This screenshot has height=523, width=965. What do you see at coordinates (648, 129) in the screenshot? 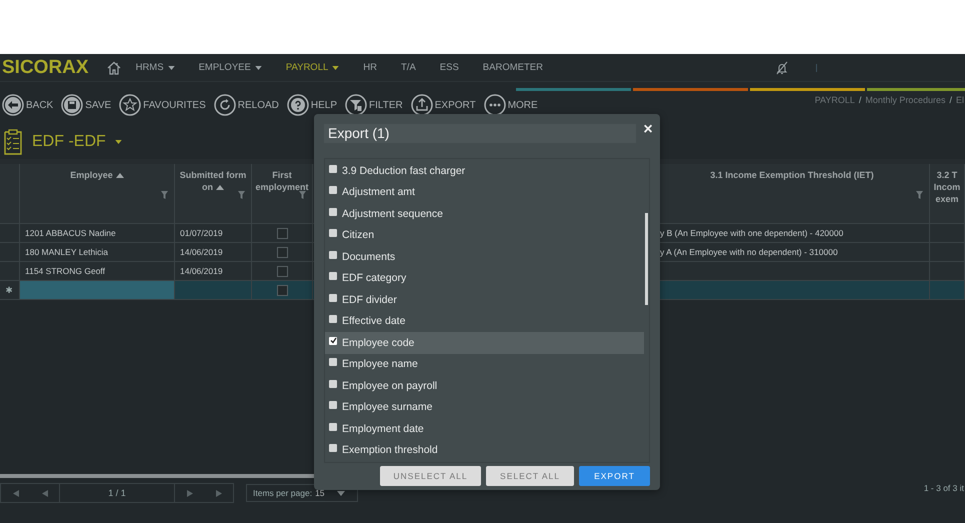
I see `close-button: ×` at bounding box center [648, 129].